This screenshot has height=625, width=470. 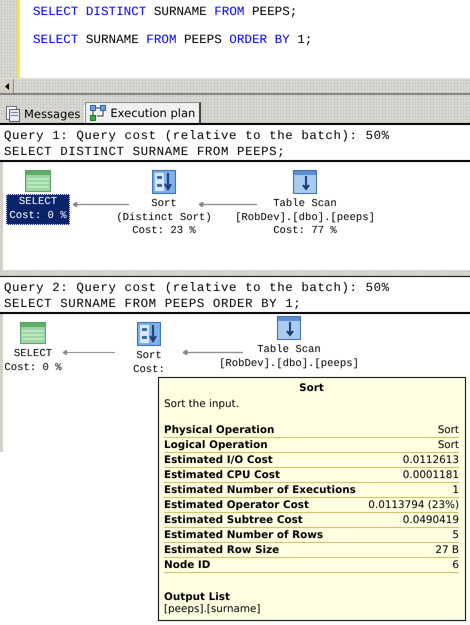 I want to click on property-name: Logical Operation, so click(x=216, y=445).